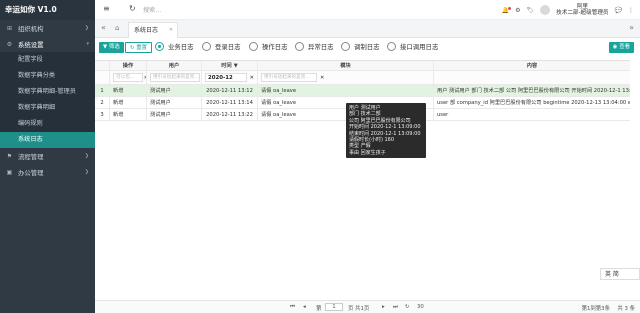 Image resolution: width=640 pixels, height=313 pixels. What do you see at coordinates (146, 30) in the screenshot?
I see `tab-label: 系统日志` at bounding box center [146, 30].